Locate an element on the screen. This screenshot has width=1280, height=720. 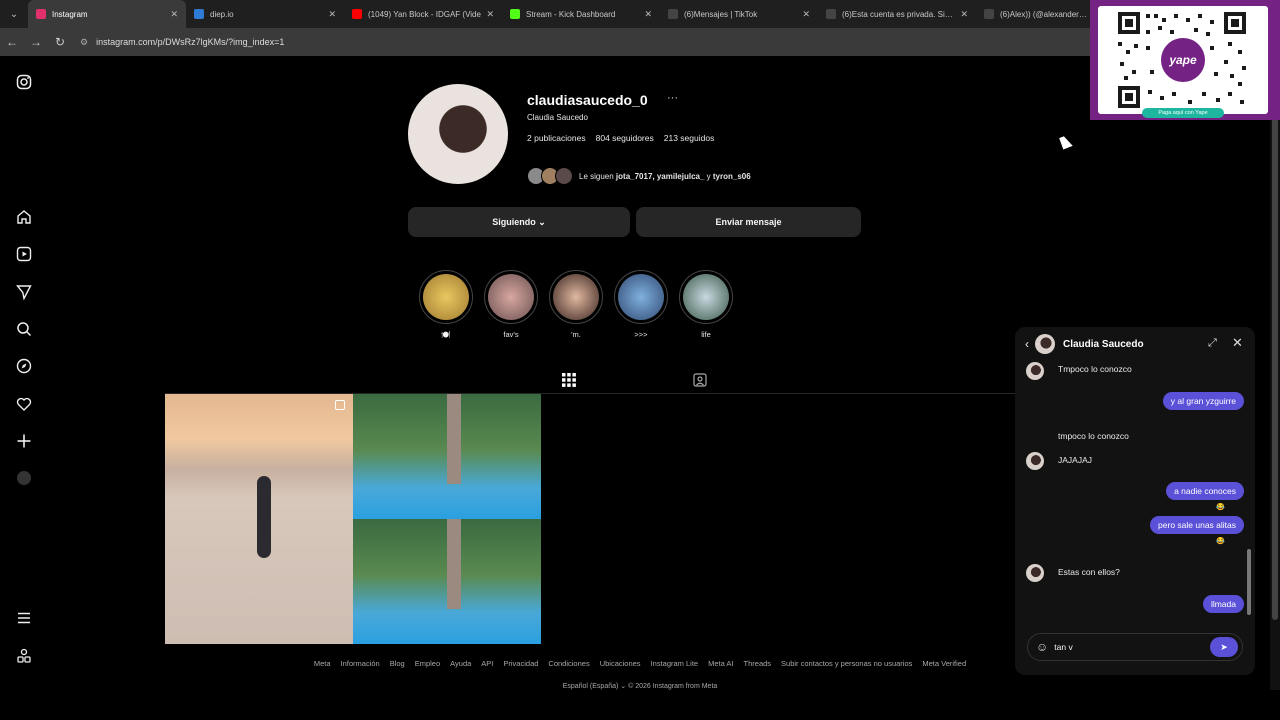
tab-title: (6)Mensajes | TikTok is located at coordinates (721, 14).